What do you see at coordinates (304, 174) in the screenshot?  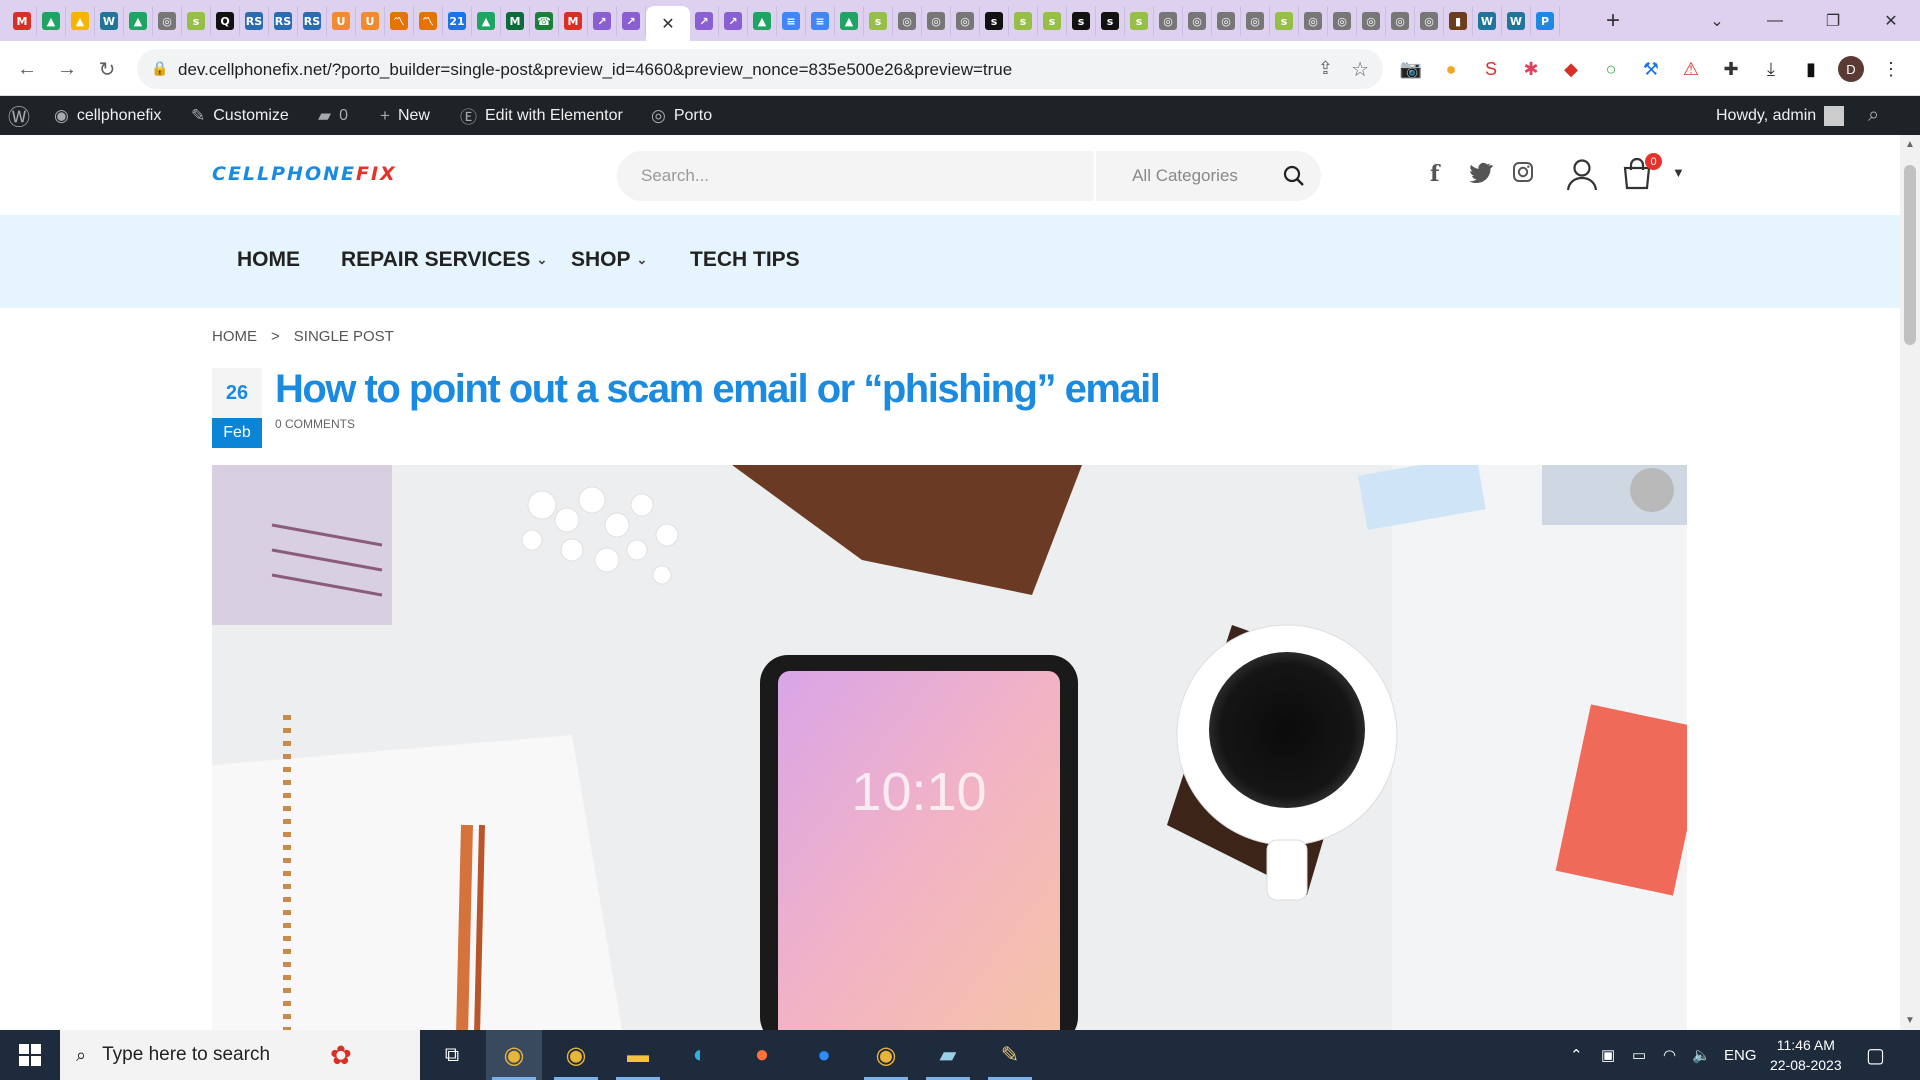 I see `site-logo: CELLPHONEFIX` at bounding box center [304, 174].